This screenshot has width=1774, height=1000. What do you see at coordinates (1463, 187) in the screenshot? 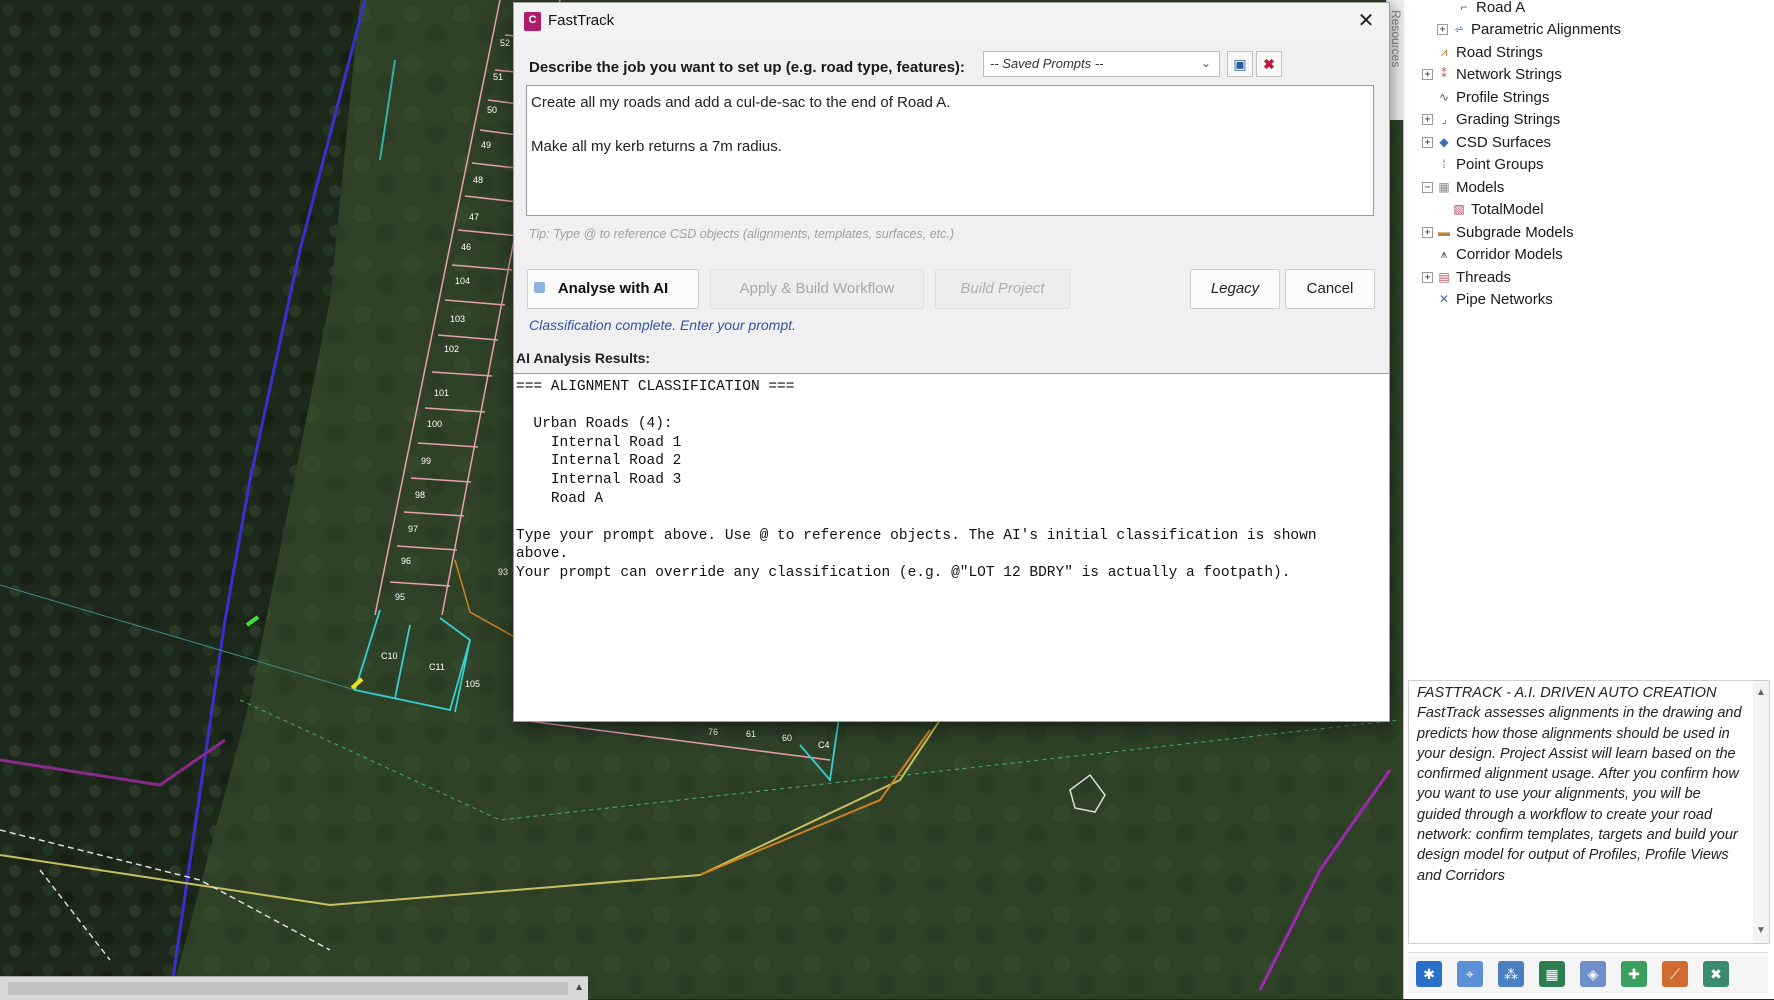
I see `tree-item-models: − ▦ Models` at bounding box center [1463, 187].